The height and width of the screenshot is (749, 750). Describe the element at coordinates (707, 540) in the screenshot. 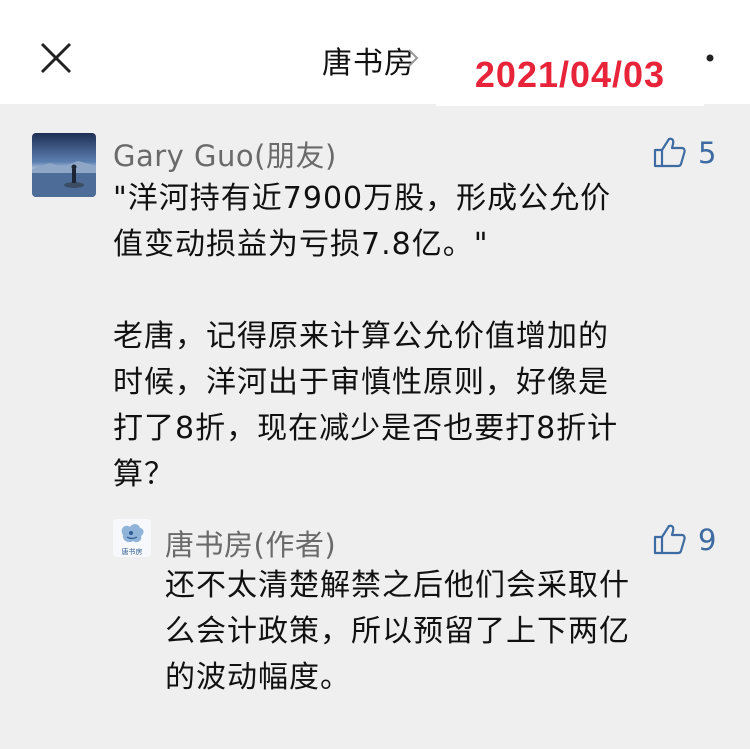

I see `like-count: 9` at that location.